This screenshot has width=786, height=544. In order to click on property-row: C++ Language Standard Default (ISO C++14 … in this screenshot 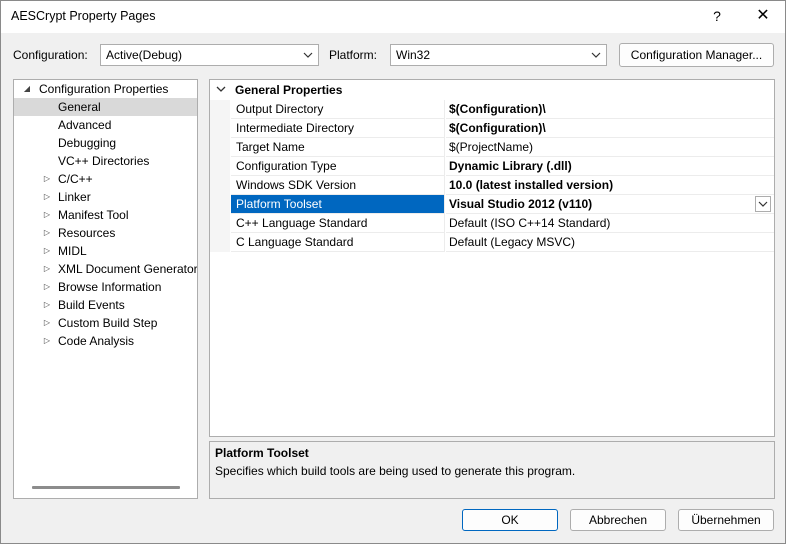, I will do `click(492, 223)`.